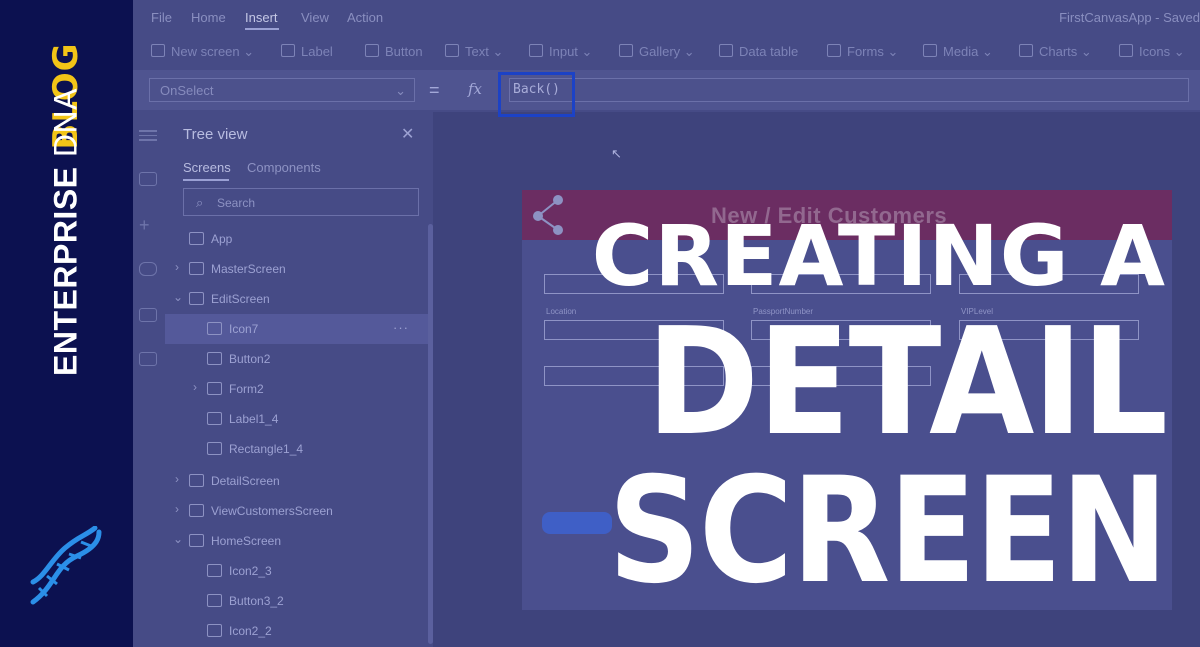  Describe the element at coordinates (261, 17) in the screenshot. I see `menu-insert: Insert` at that location.